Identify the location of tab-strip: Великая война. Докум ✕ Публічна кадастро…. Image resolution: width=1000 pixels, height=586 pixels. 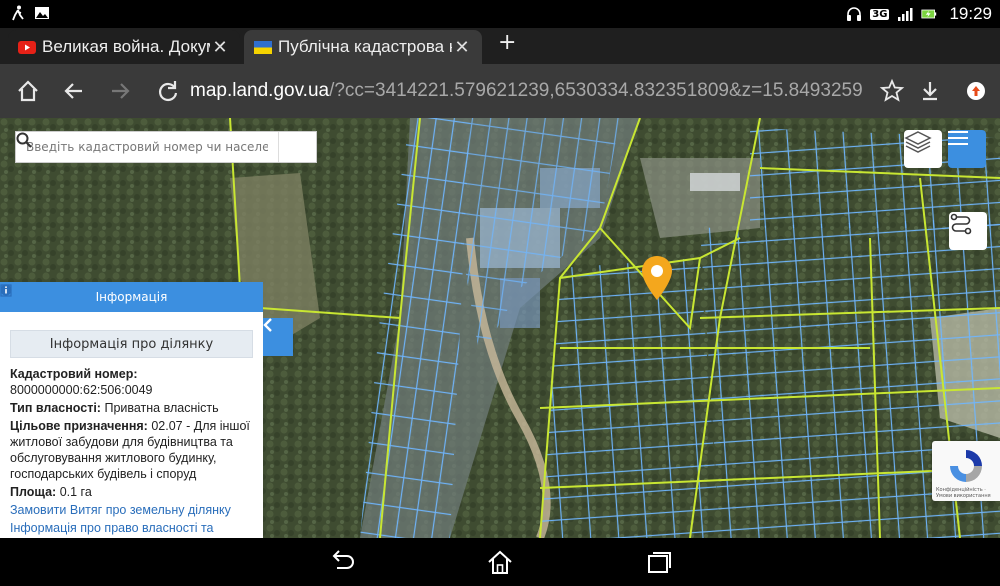
(500, 46).